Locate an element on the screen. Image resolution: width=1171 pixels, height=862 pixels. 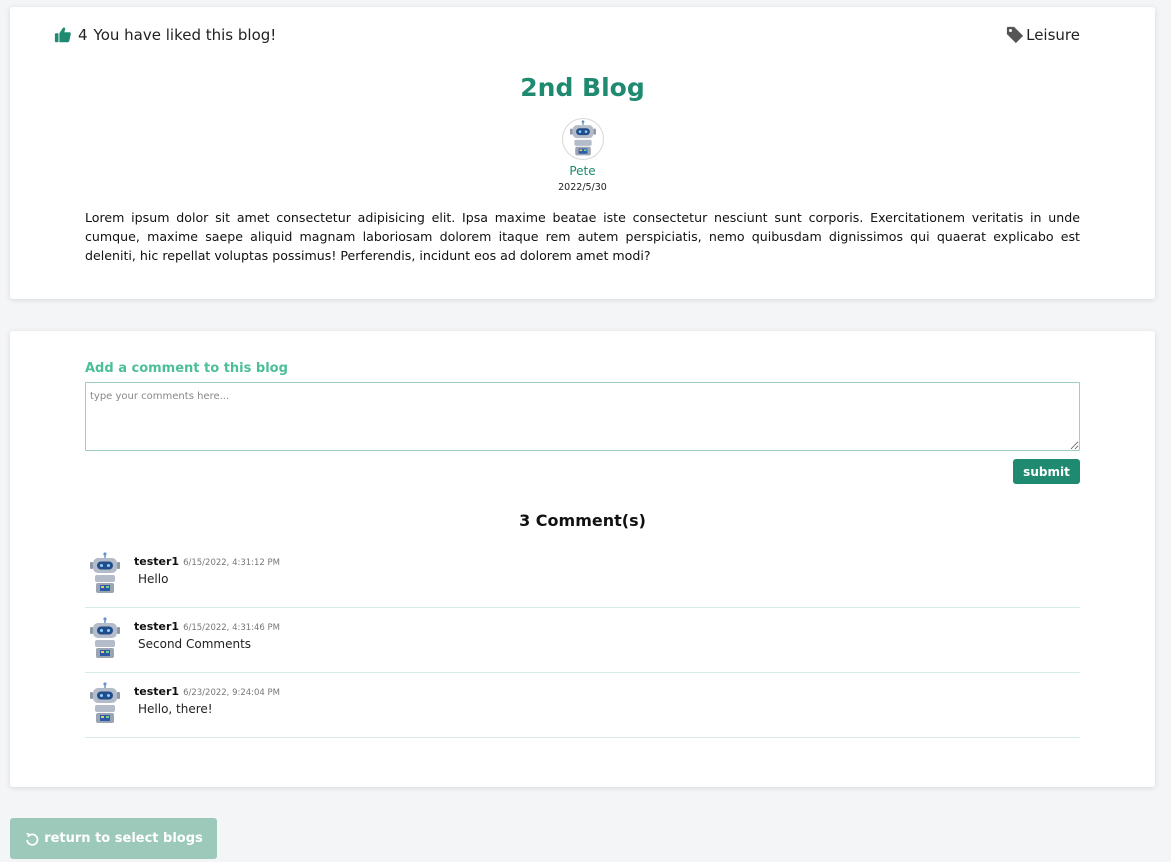
like-count: 4 is located at coordinates (83, 35).